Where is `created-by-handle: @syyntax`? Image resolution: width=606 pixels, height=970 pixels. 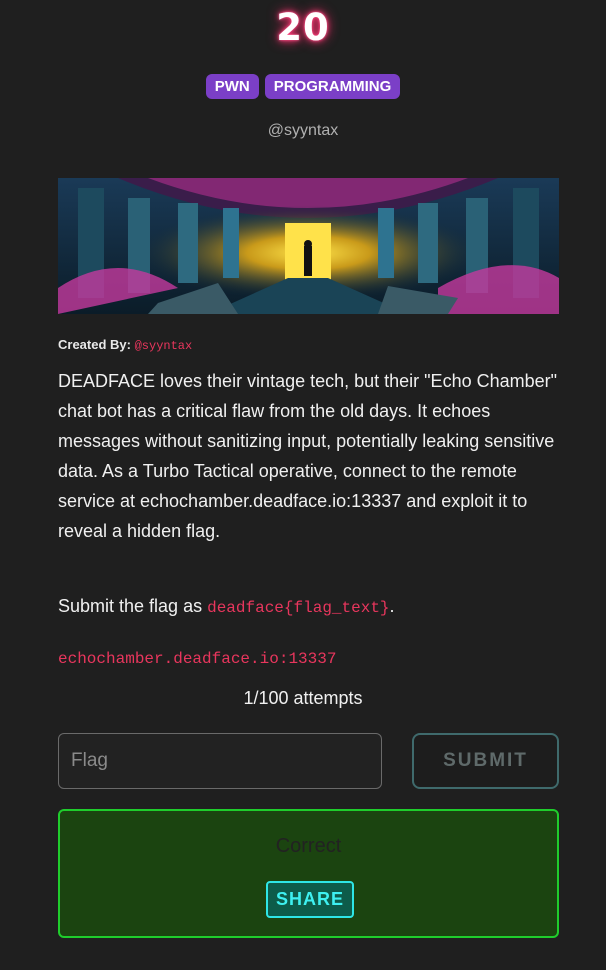
created-by-handle: @syyntax is located at coordinates (163, 346).